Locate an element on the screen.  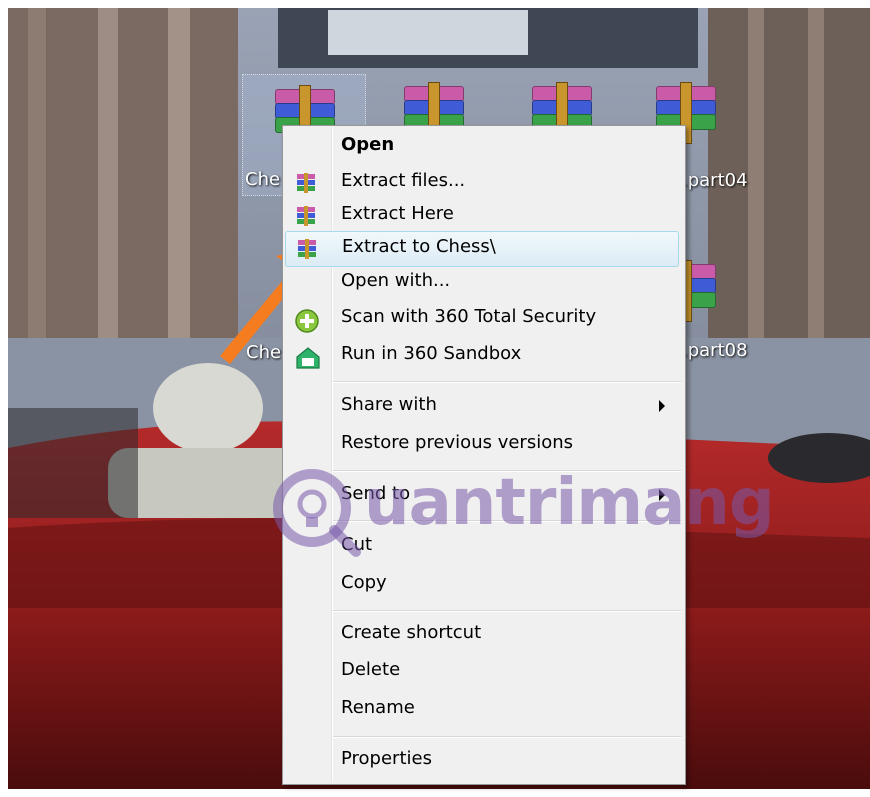
menu-item-cut: Cut is located at coordinates (483, 547).